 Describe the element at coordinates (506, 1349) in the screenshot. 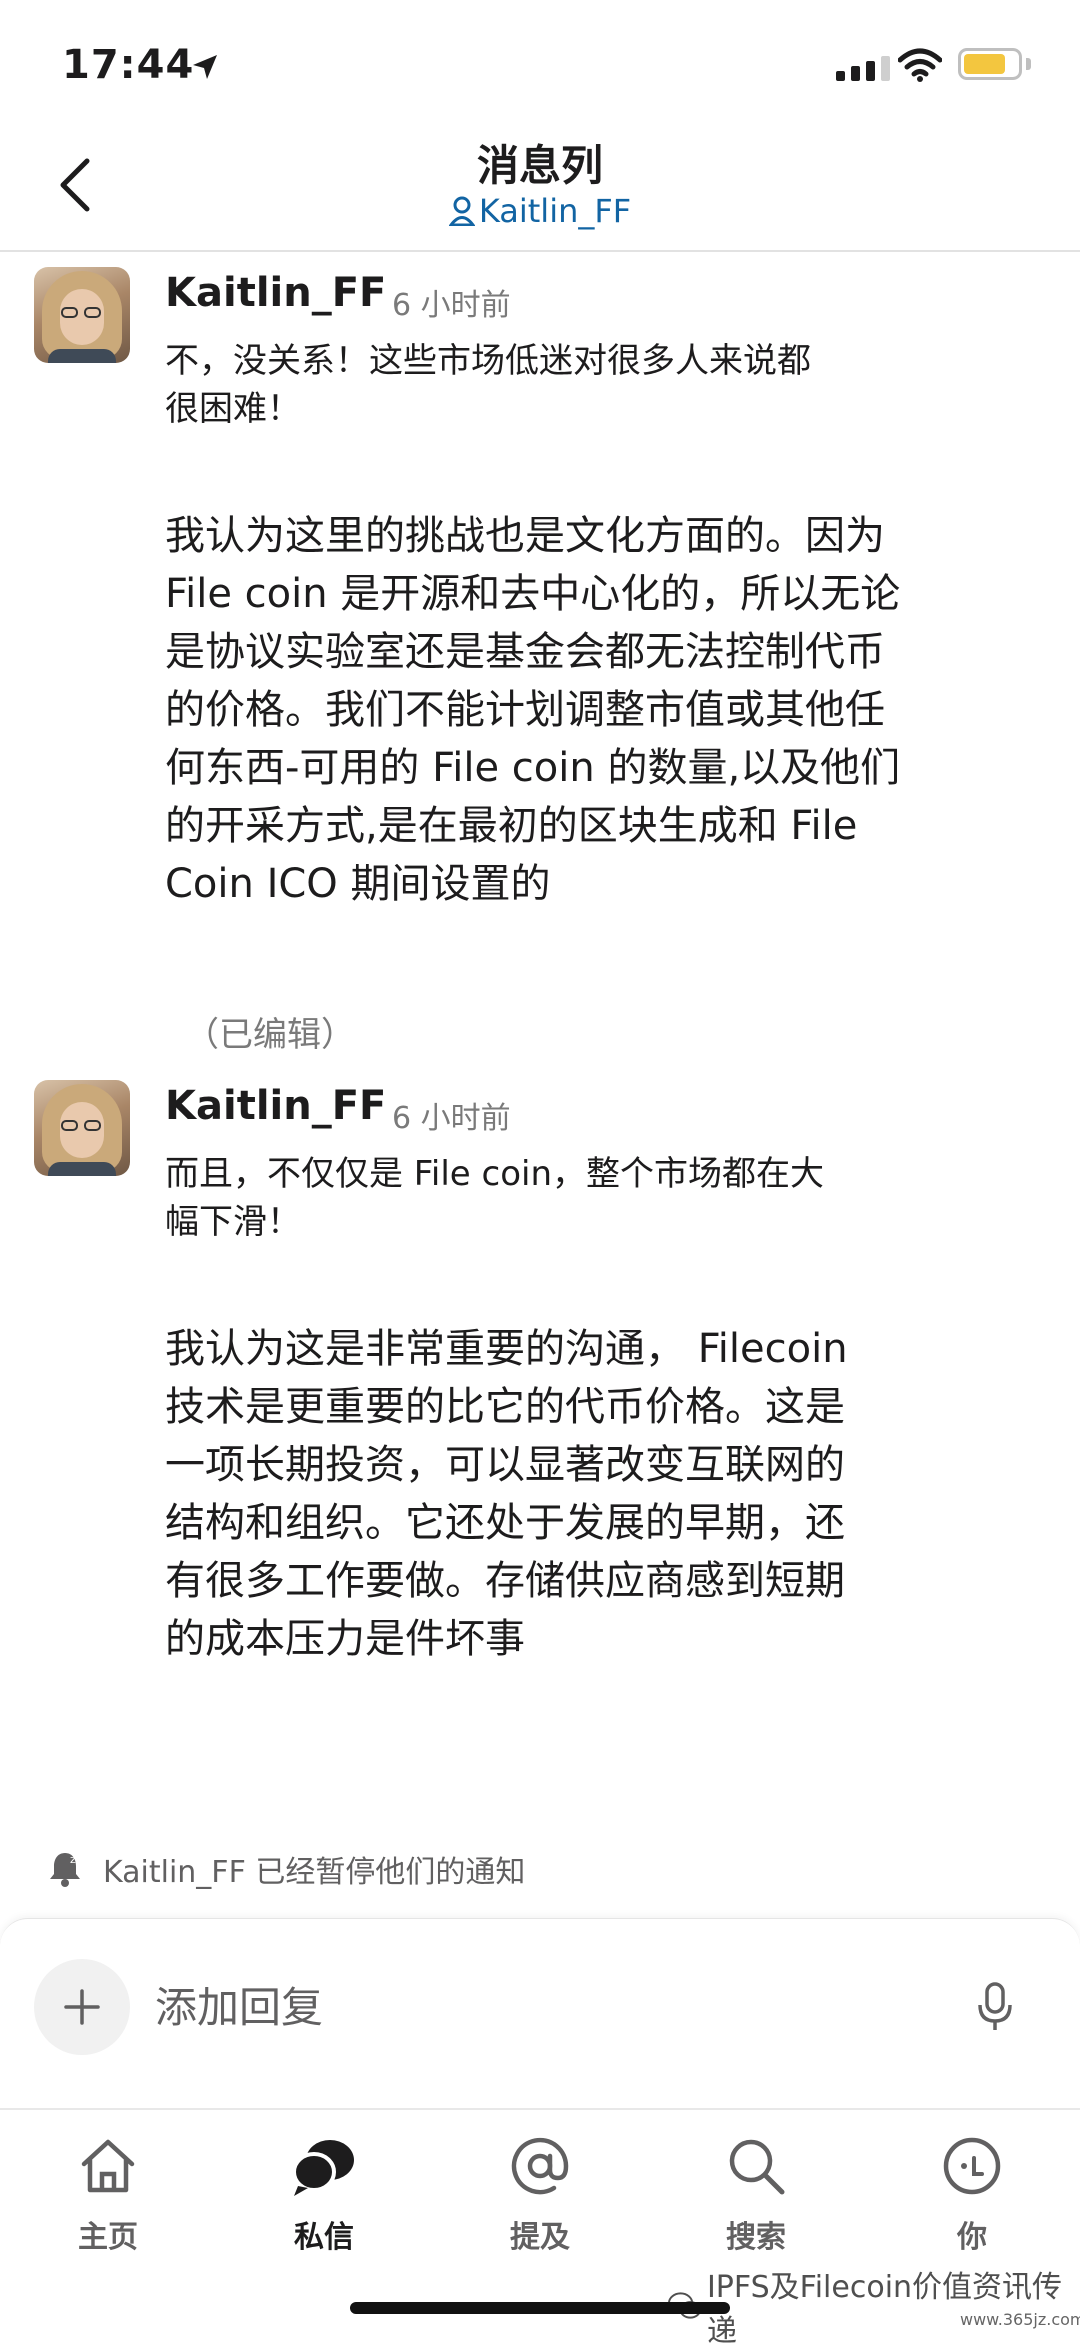

I see `message-line: 我认为这是非常重要的沟通， Filecoin` at that location.